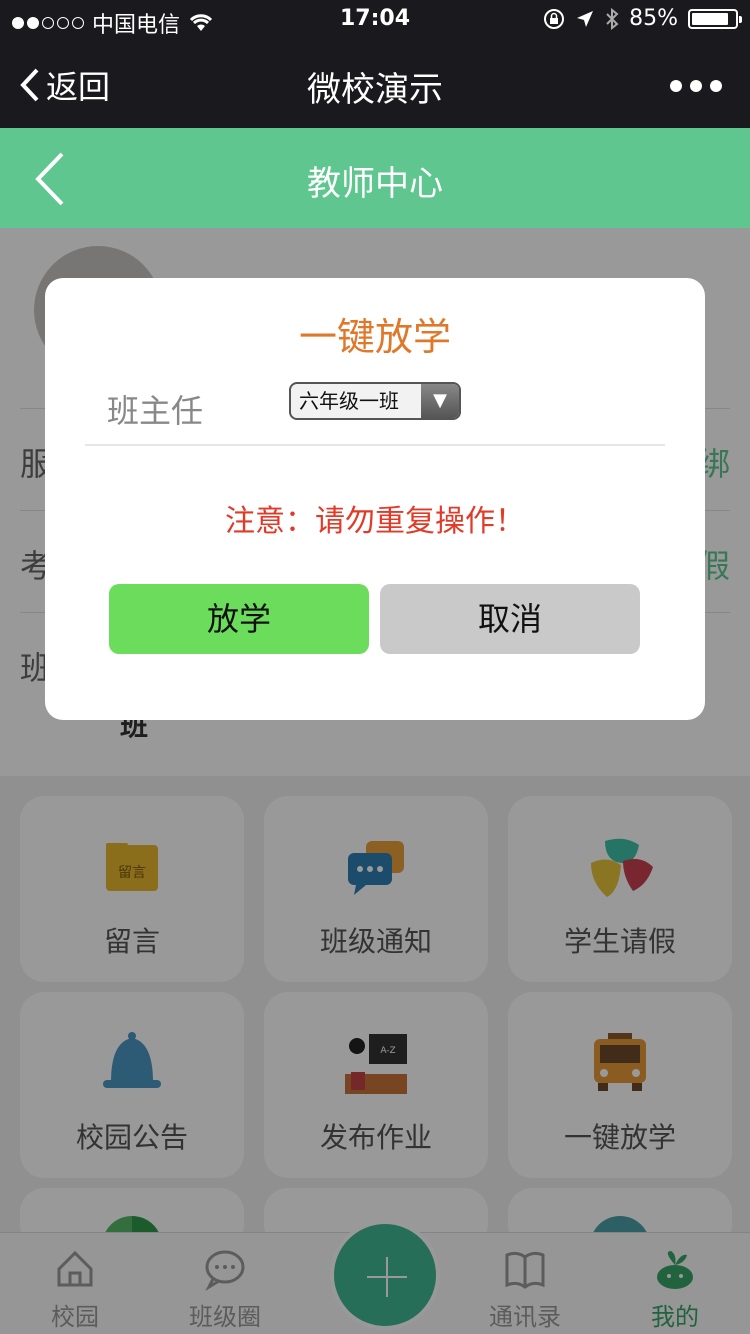 Image resolution: width=750 pixels, height=1334 pixels. I want to click on status-right: 85%, so click(642, 18).